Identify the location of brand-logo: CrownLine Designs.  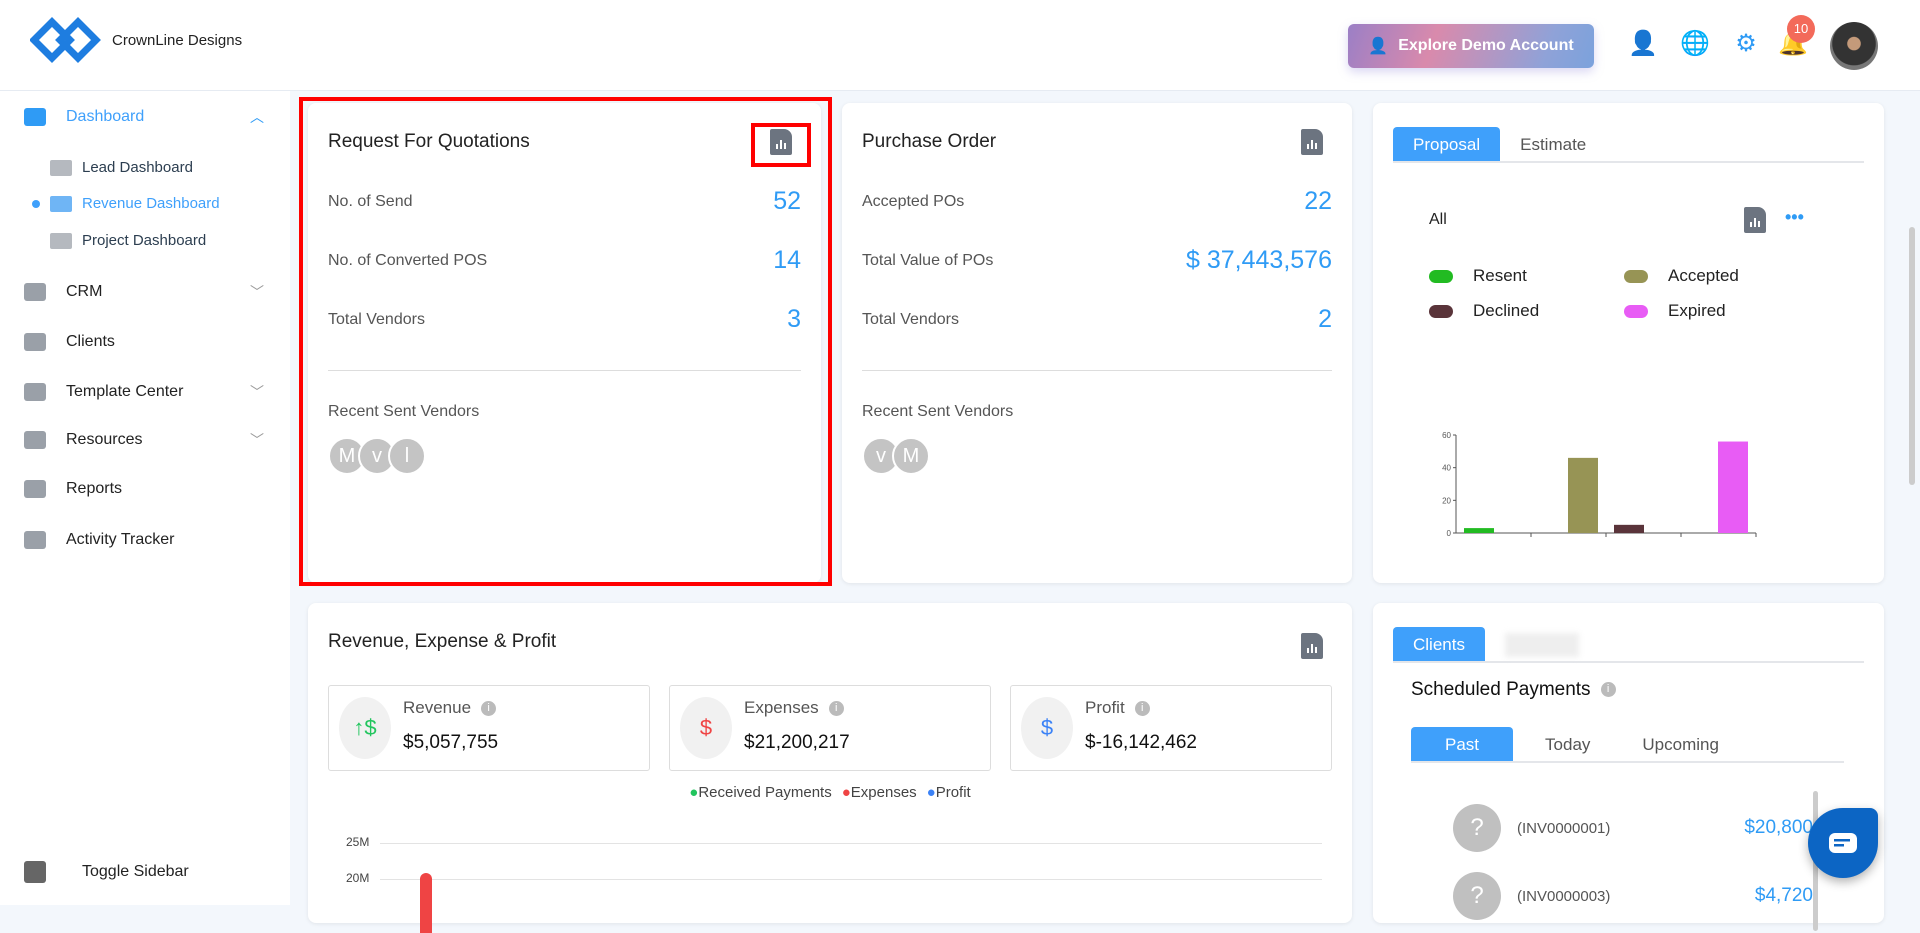
(136, 40).